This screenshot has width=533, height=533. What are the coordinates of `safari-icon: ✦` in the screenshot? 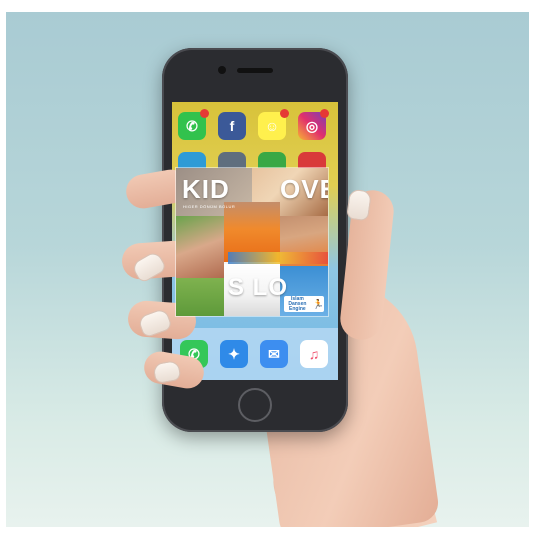 It's located at (234, 354).